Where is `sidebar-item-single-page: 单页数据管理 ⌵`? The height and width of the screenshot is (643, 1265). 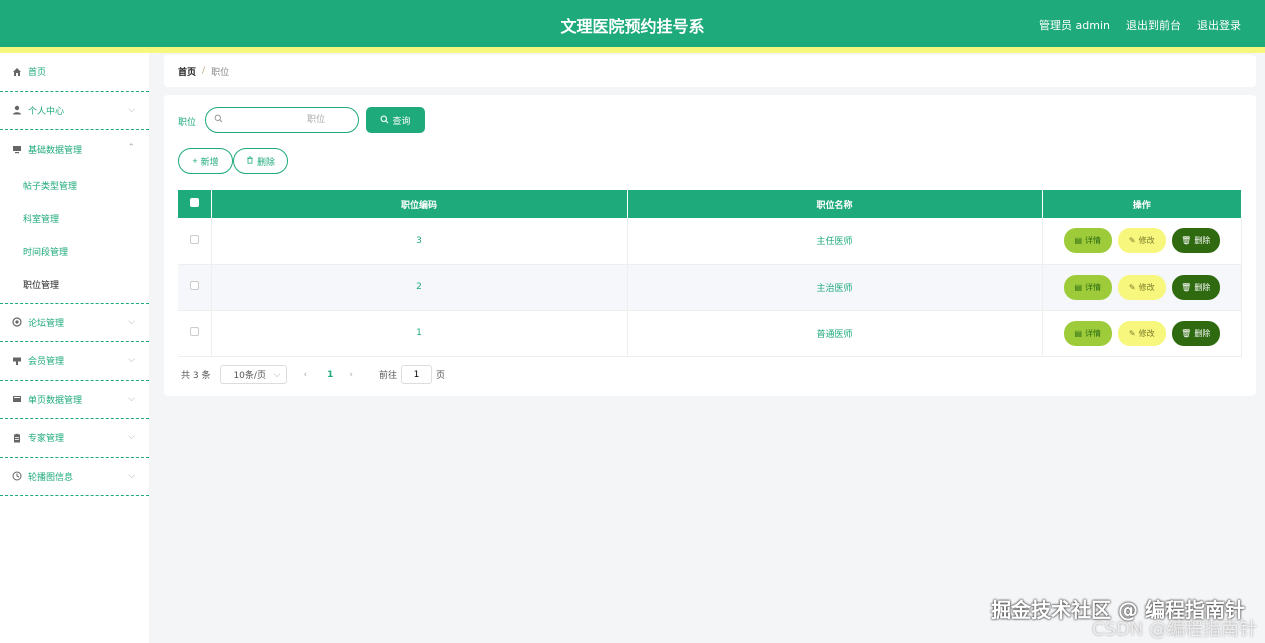
sidebar-item-single-page: 单页数据管理 ⌵ is located at coordinates (74, 400).